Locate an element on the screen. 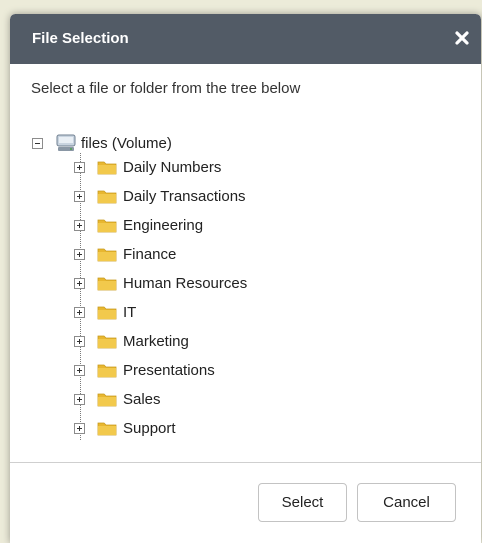  tree-folder-label: IT is located at coordinates (130, 312).